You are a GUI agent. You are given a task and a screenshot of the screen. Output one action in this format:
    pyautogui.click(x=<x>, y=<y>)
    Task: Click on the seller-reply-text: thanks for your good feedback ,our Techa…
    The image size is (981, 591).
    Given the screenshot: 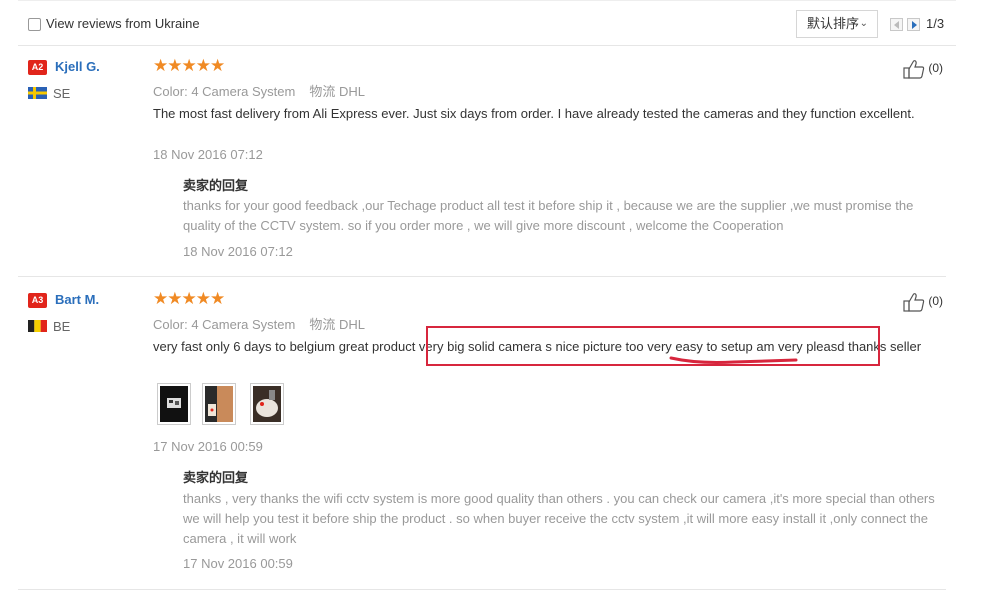 What is the action you would take?
    pyautogui.click(x=548, y=215)
    